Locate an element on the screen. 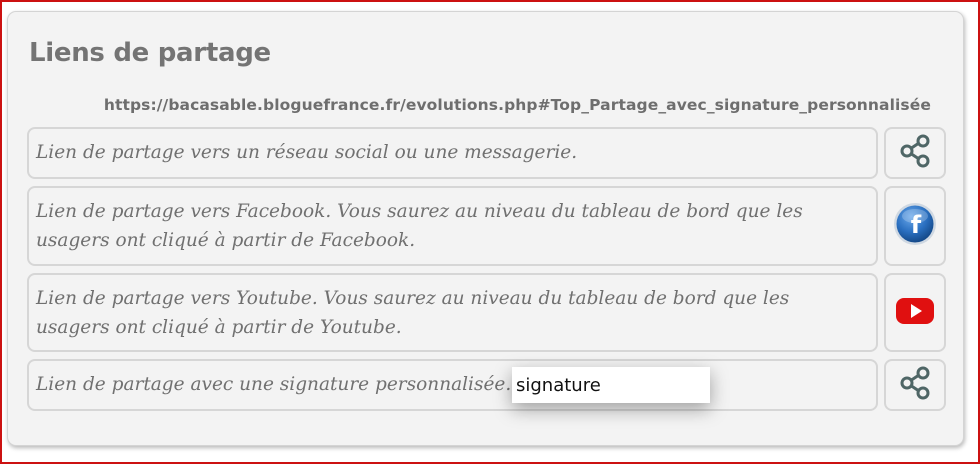 This screenshot has width=980, height=464. signature-share-button is located at coordinates (915, 385).